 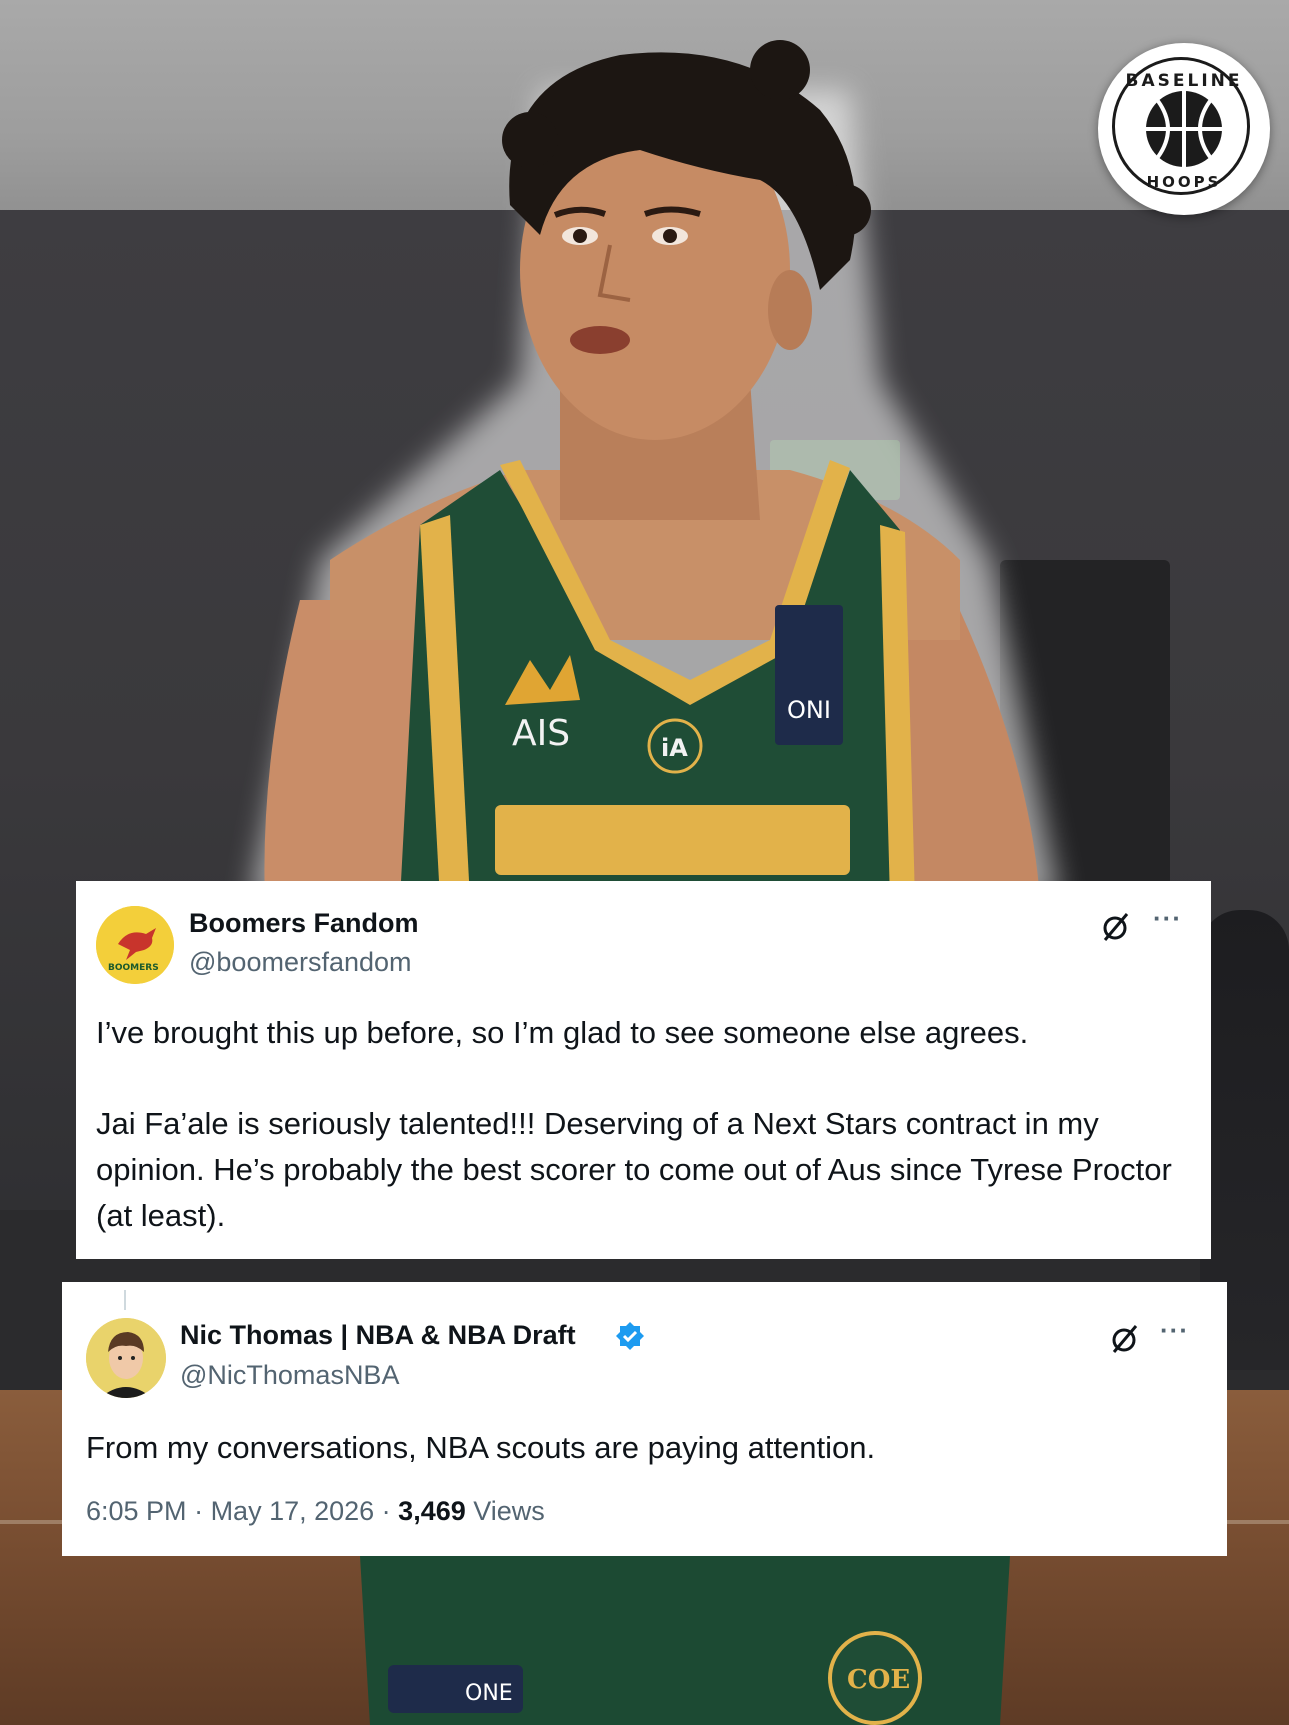 What do you see at coordinates (378, 1335) in the screenshot?
I see `display-name: Nic Thomas | NBA & NBA Draft` at bounding box center [378, 1335].